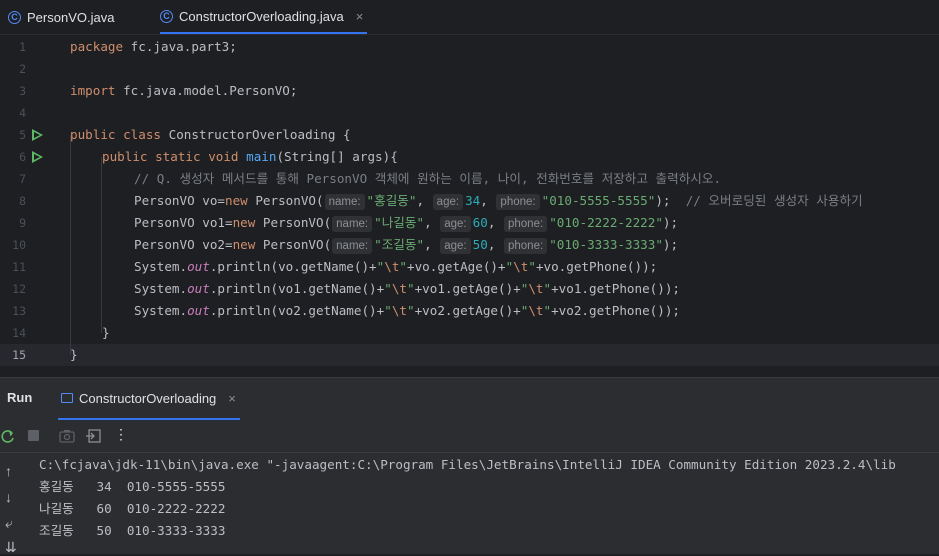 Image resolution: width=939 pixels, height=556 pixels. Describe the element at coordinates (67, 436) in the screenshot. I see `camera-icon` at that location.